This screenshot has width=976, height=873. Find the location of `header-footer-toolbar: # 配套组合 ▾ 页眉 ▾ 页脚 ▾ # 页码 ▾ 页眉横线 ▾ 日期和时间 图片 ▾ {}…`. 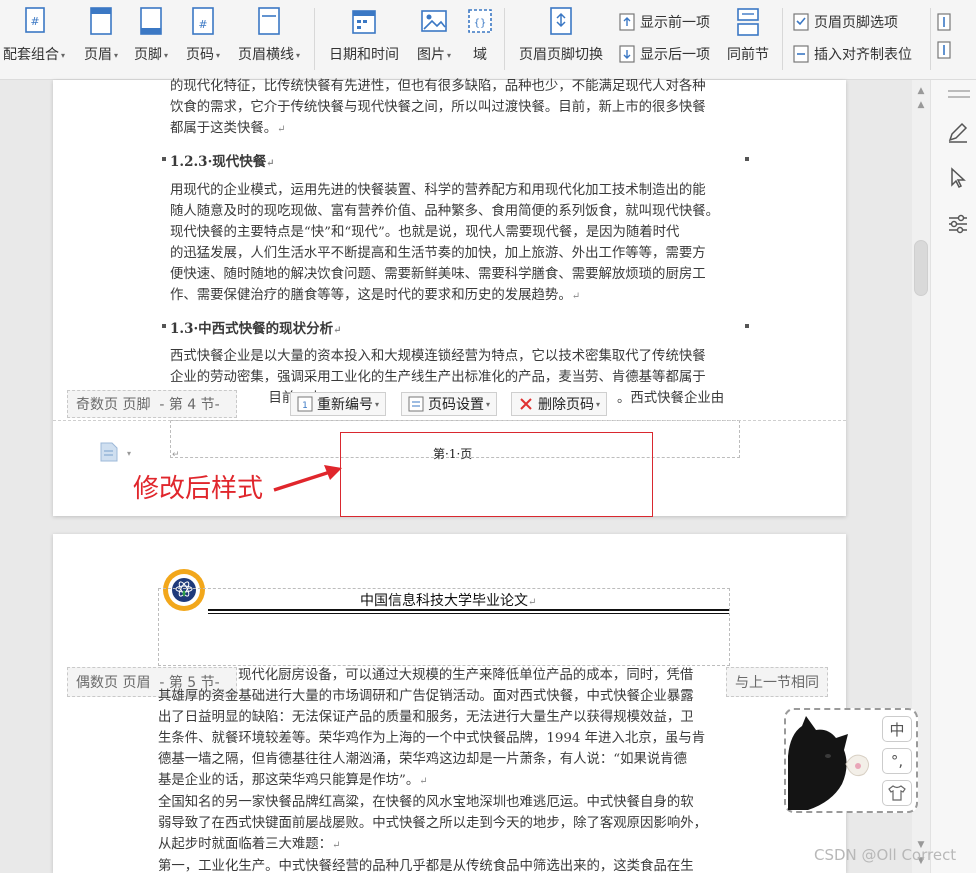

header-footer-toolbar: # 配套组合 ▾ 页眉 ▾ 页脚 ▾ # 页码 ▾ 页眉横线 ▾ 日期和时间 图片 ▾ {}… is located at coordinates (488, 40).